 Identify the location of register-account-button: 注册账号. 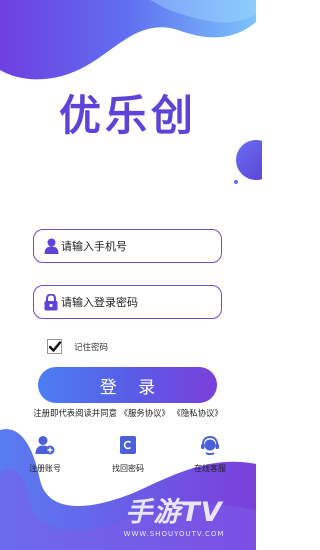
(45, 454).